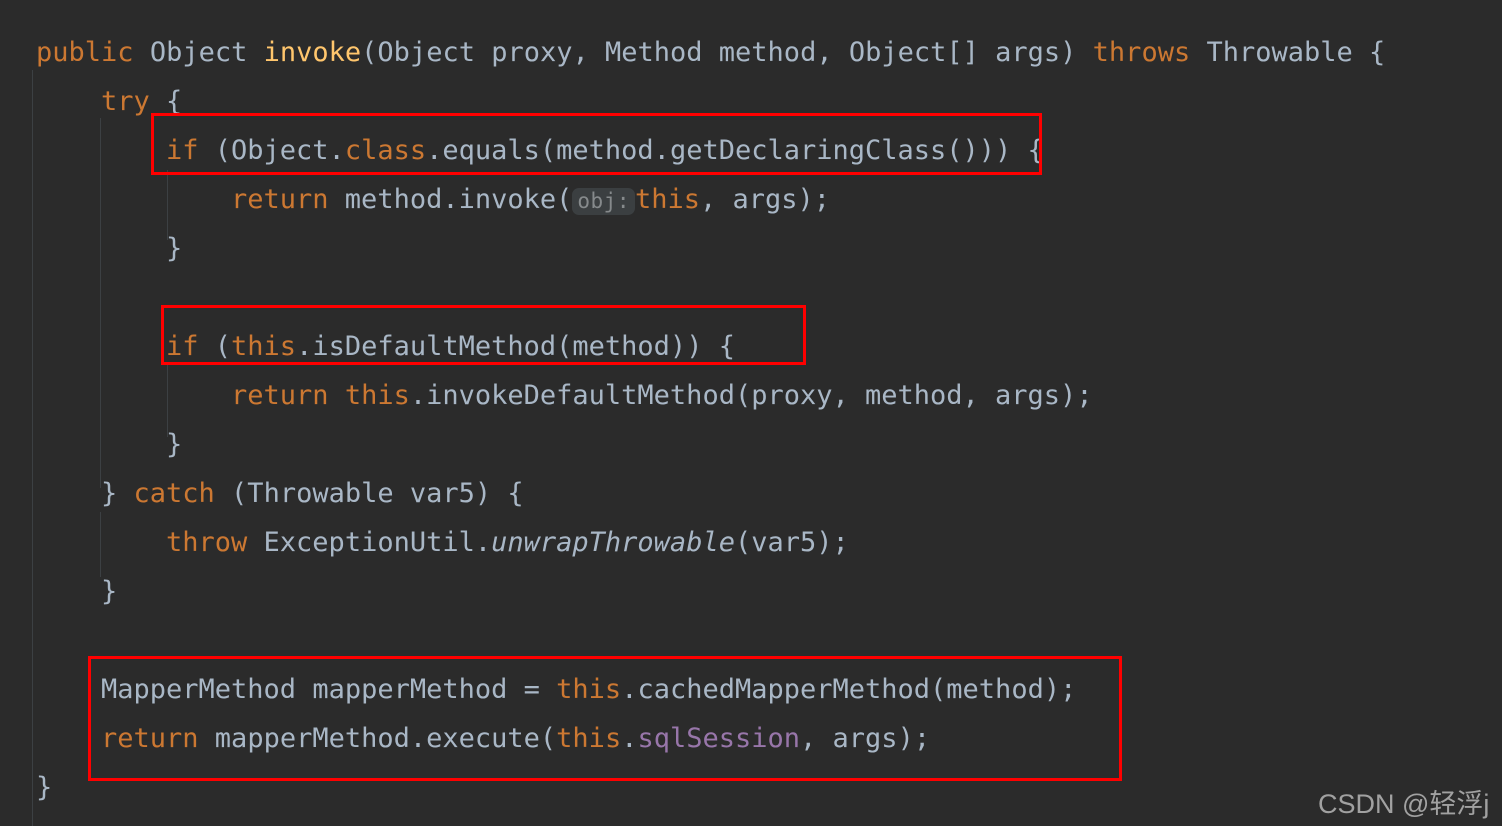 The height and width of the screenshot is (826, 1502). I want to click on code-token: mapperMethod.execute(, so click(377, 738).